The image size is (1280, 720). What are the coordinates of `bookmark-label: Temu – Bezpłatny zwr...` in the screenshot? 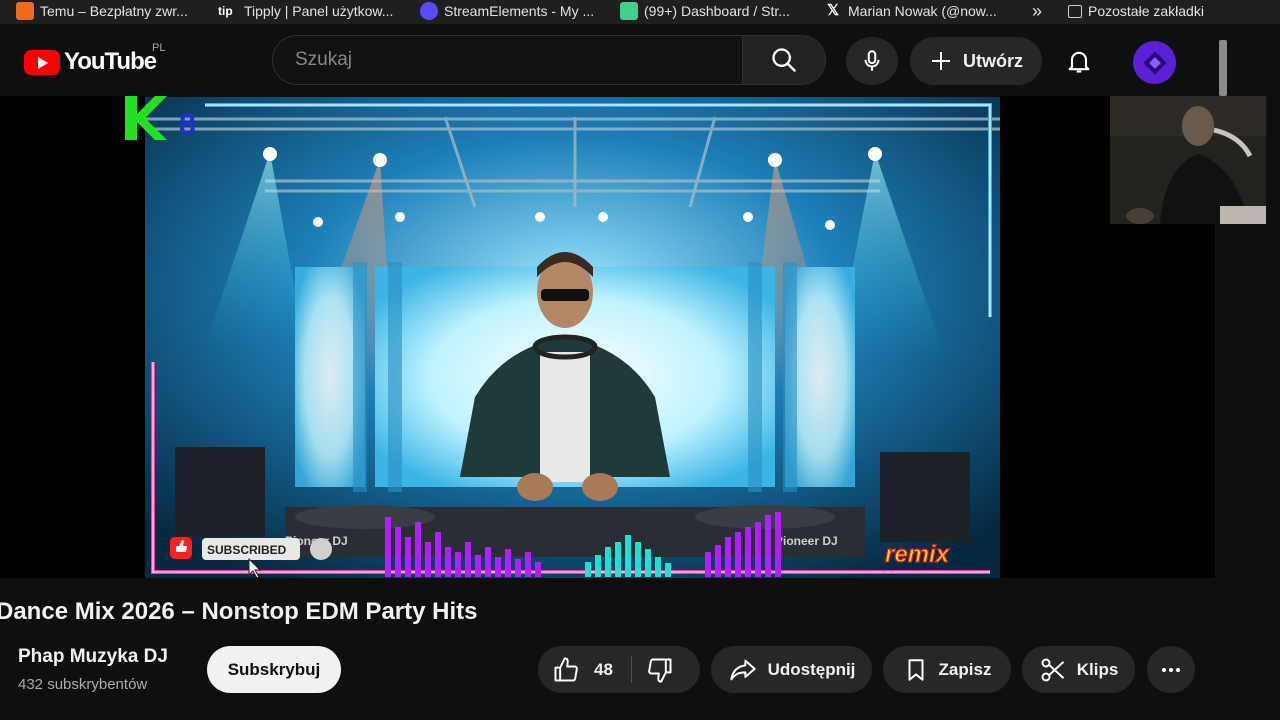 It's located at (114, 11).